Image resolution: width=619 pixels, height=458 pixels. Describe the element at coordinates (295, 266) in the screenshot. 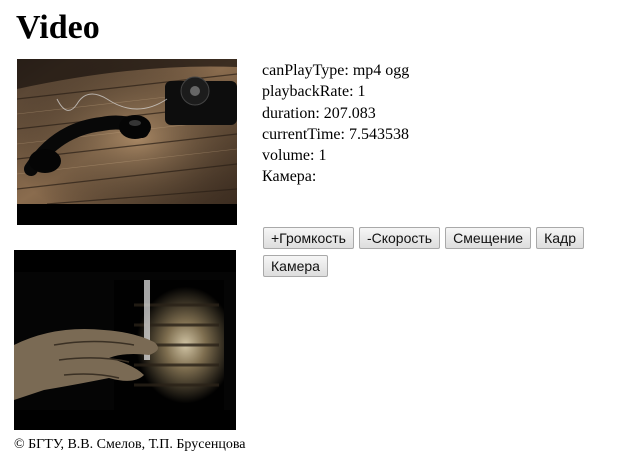

I see `camera-button: Камера` at that location.